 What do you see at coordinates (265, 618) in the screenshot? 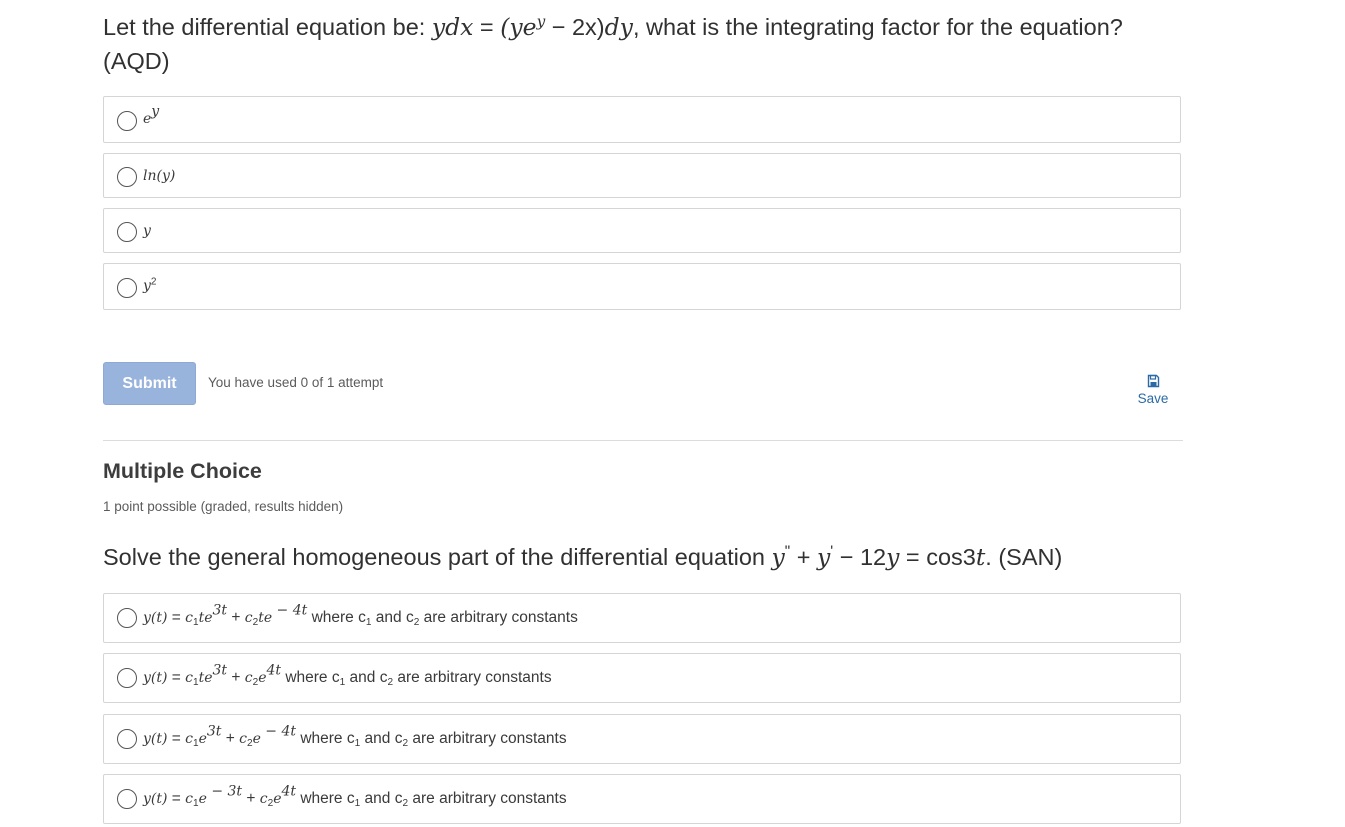
I see `term-2: te` at bounding box center [265, 618].